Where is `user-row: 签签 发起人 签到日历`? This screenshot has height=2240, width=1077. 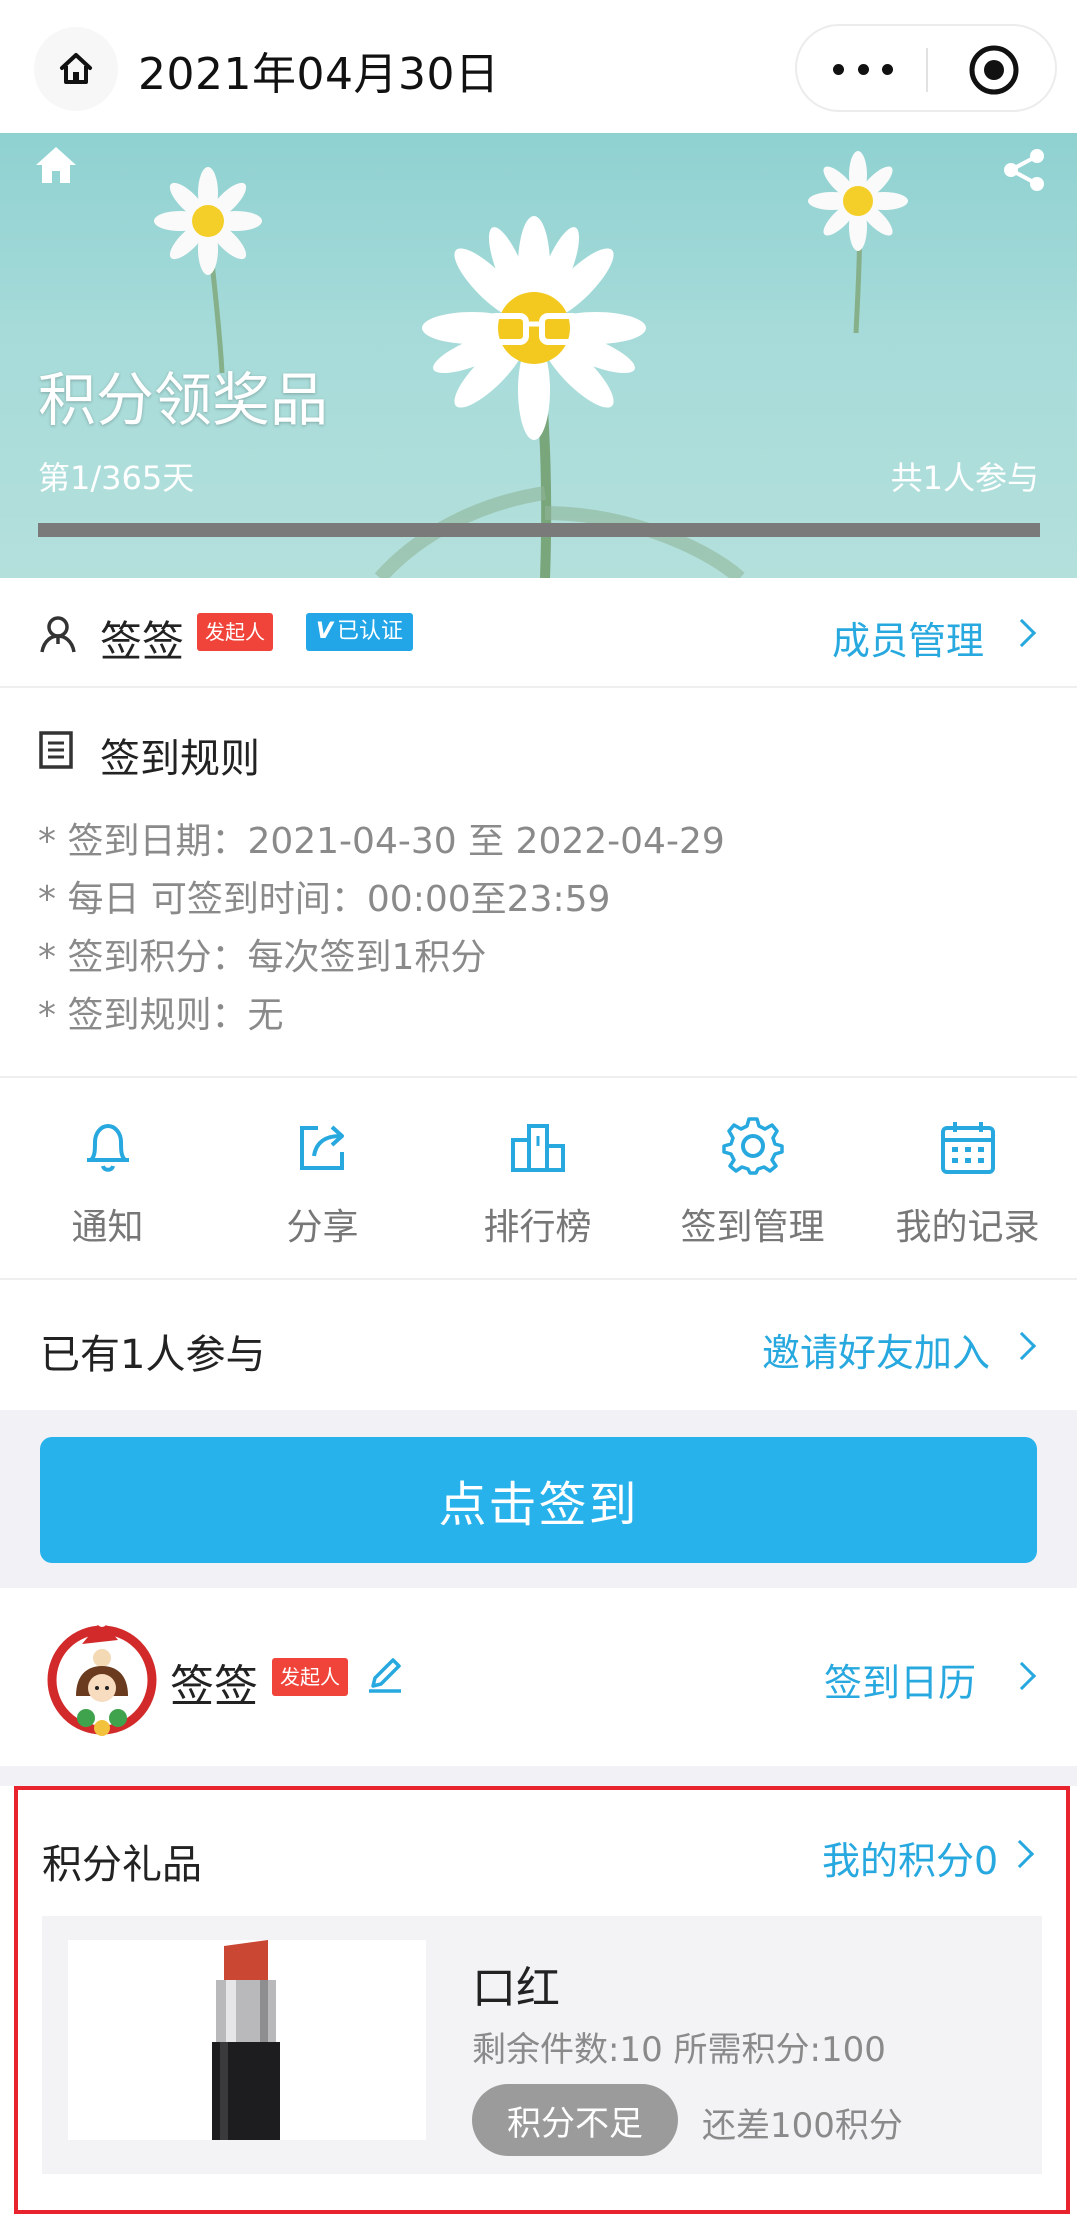 user-row: 签签 发起人 签到日历 is located at coordinates (538, 1677).